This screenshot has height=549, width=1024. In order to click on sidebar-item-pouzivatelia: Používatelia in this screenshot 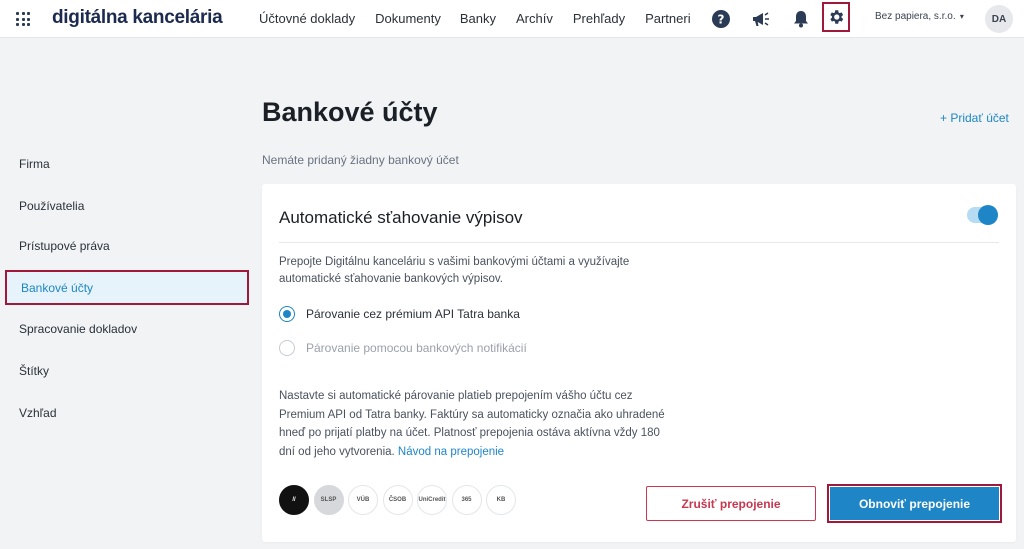, I will do `click(51, 206)`.